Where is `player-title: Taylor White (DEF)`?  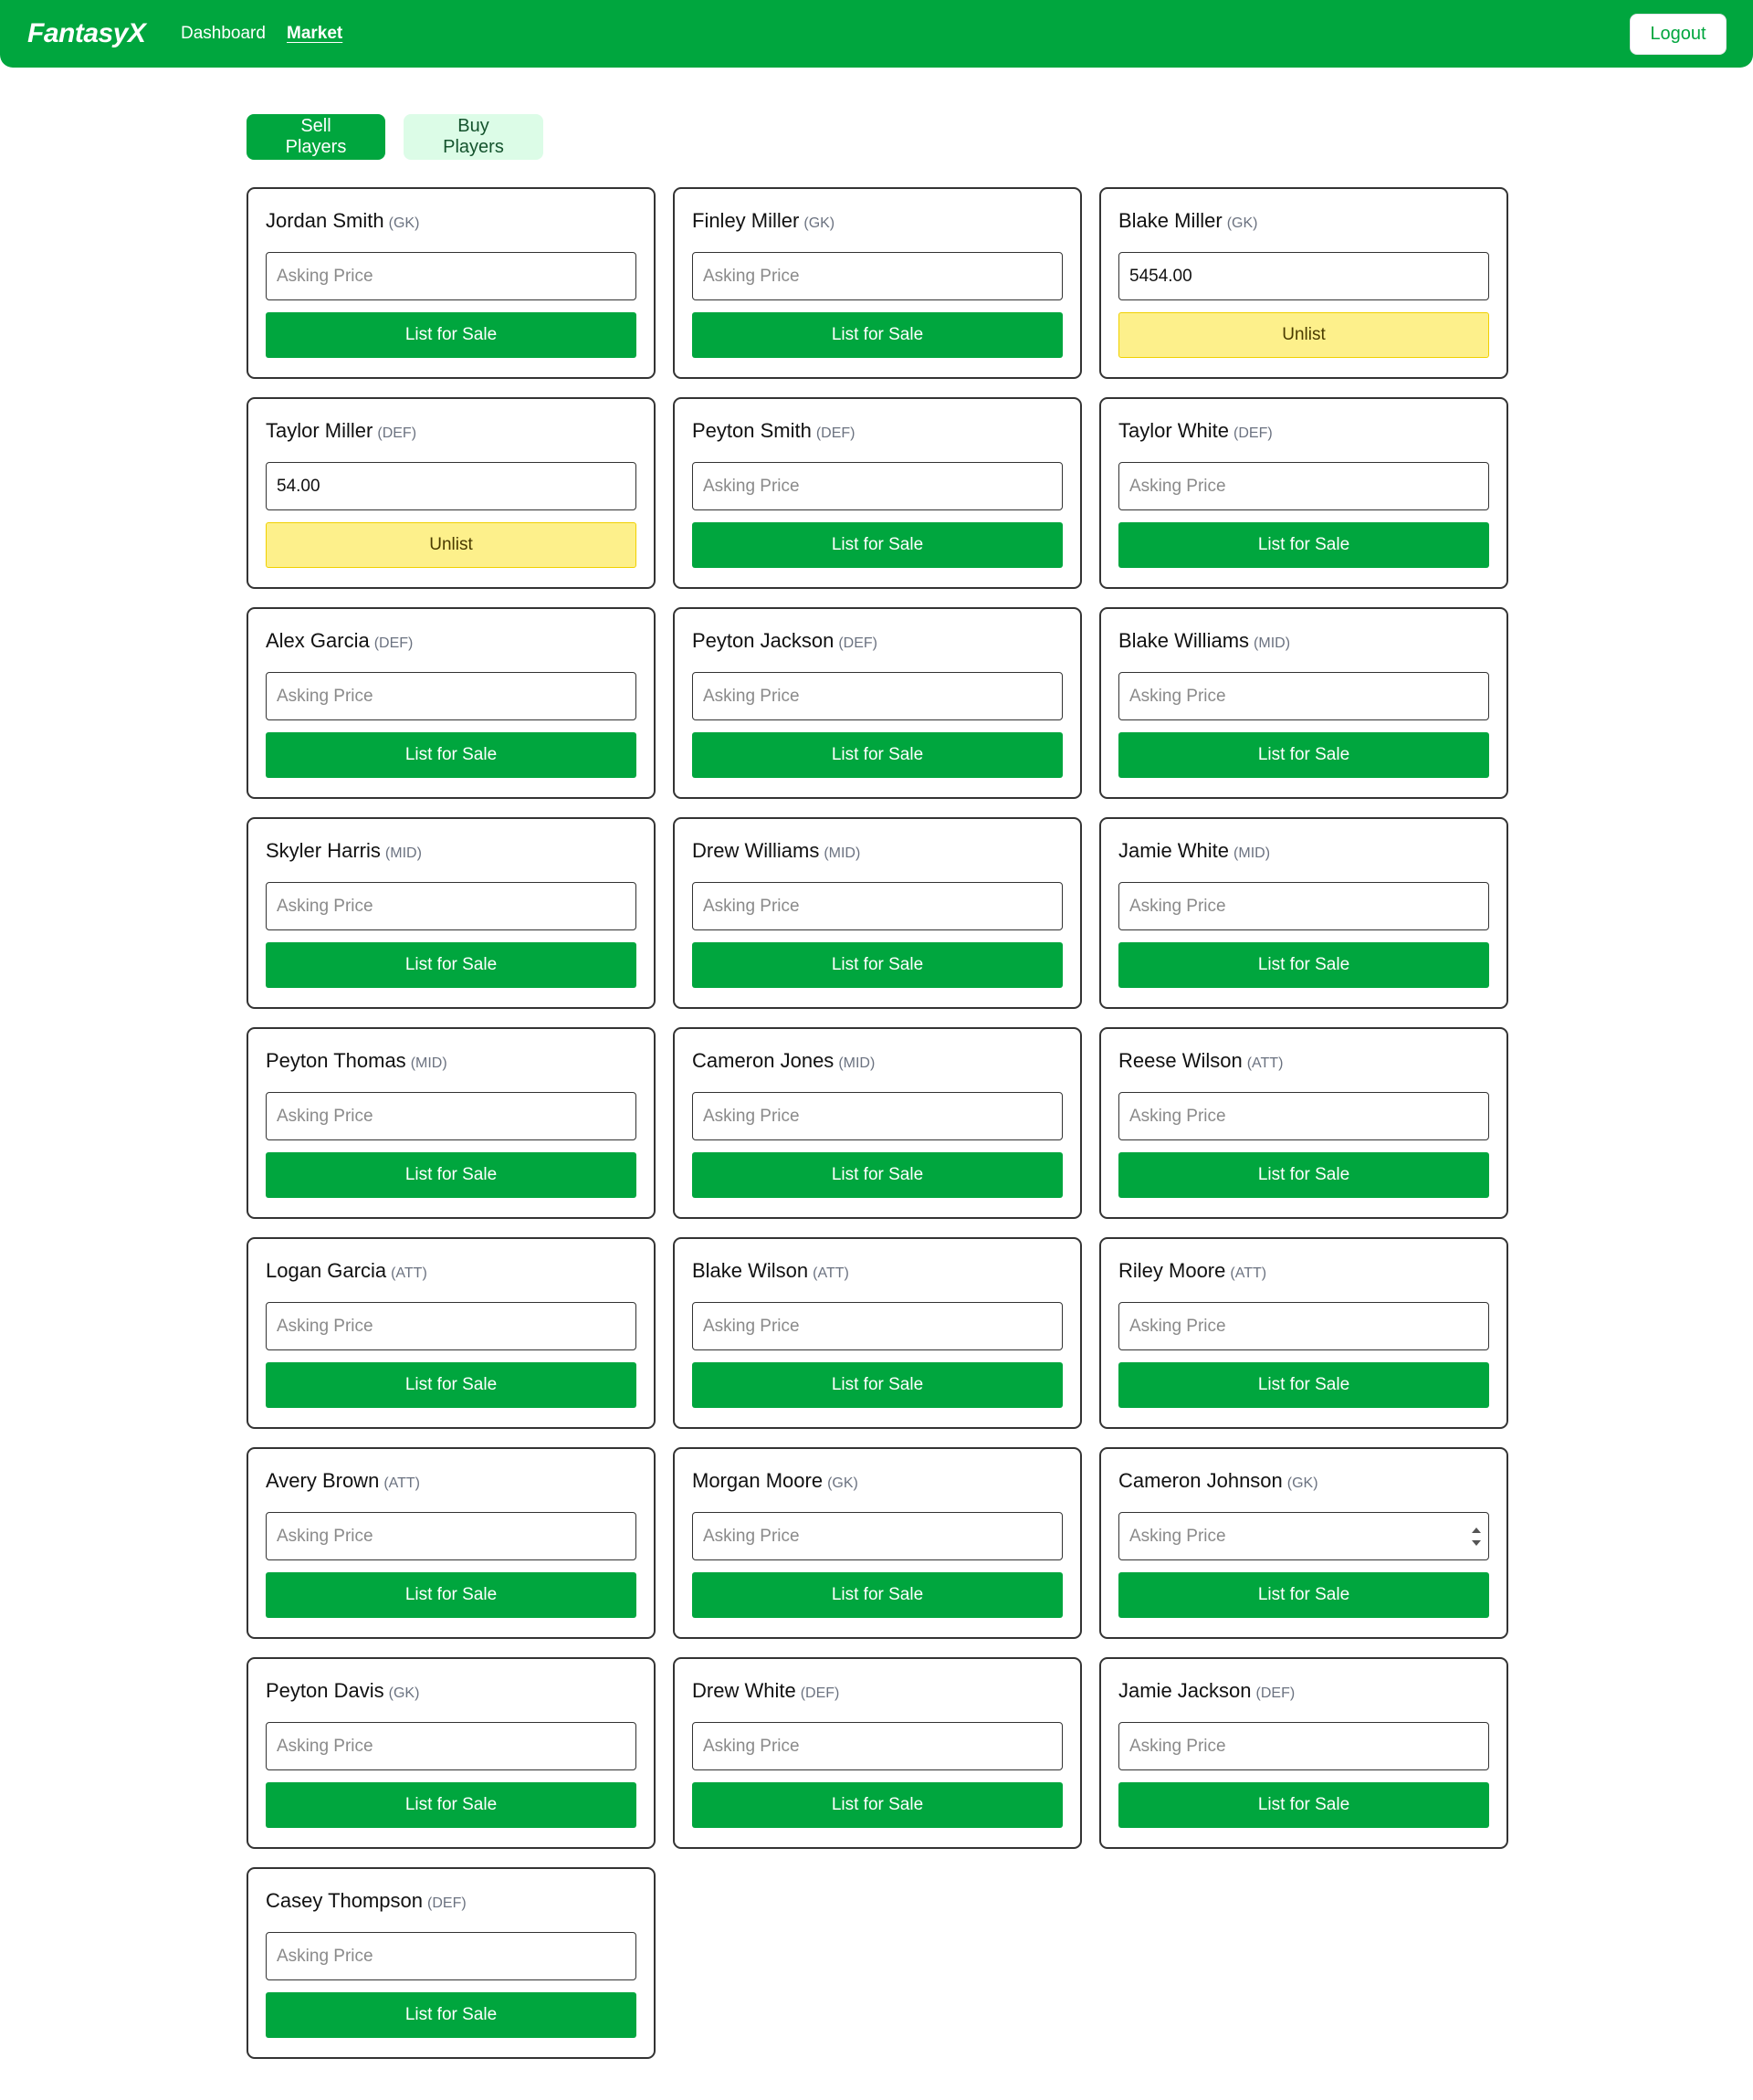
player-title: Taylor White (DEF) is located at coordinates (1195, 431).